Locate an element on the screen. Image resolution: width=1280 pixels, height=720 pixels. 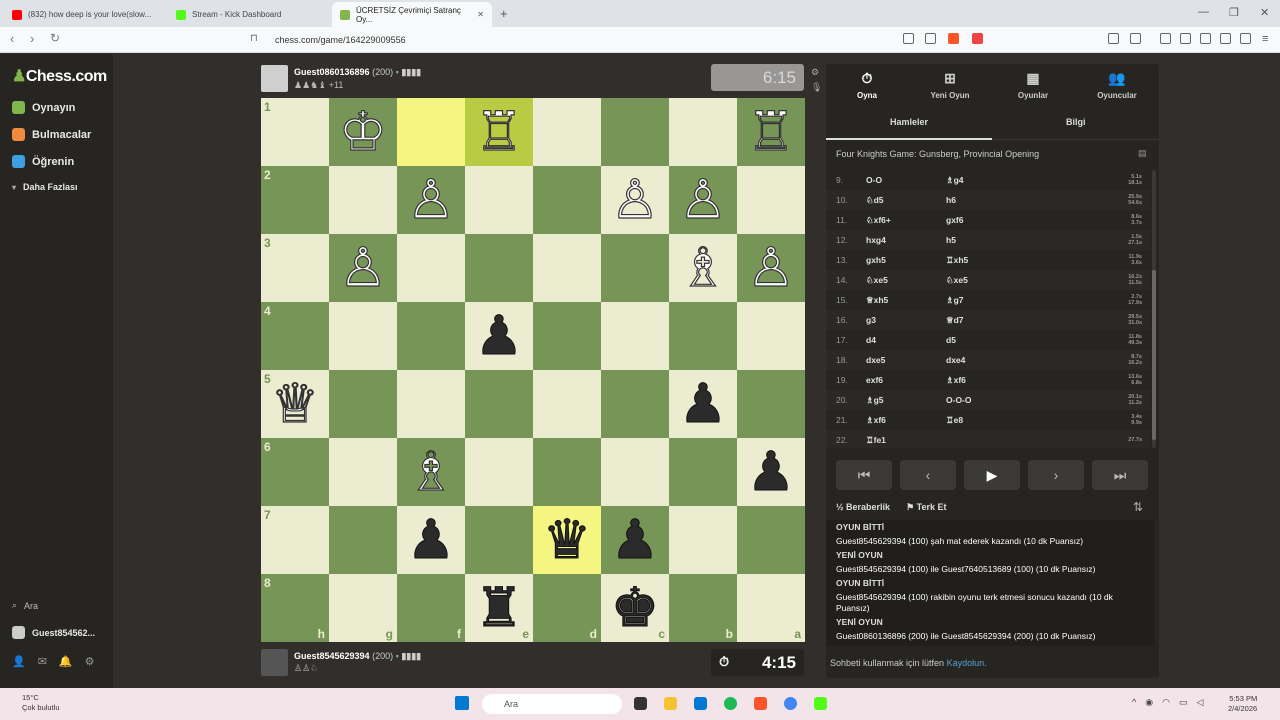
leo-icon is located at coordinates (1225, 38).